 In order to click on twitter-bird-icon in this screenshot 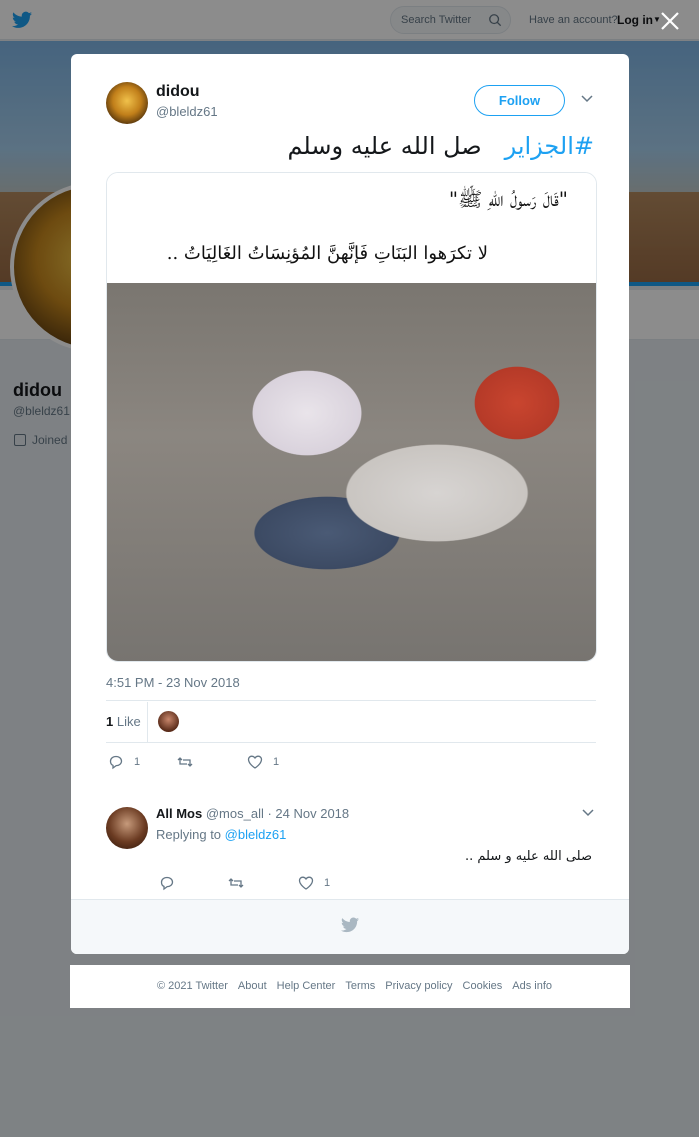, I will do `click(350, 925)`.